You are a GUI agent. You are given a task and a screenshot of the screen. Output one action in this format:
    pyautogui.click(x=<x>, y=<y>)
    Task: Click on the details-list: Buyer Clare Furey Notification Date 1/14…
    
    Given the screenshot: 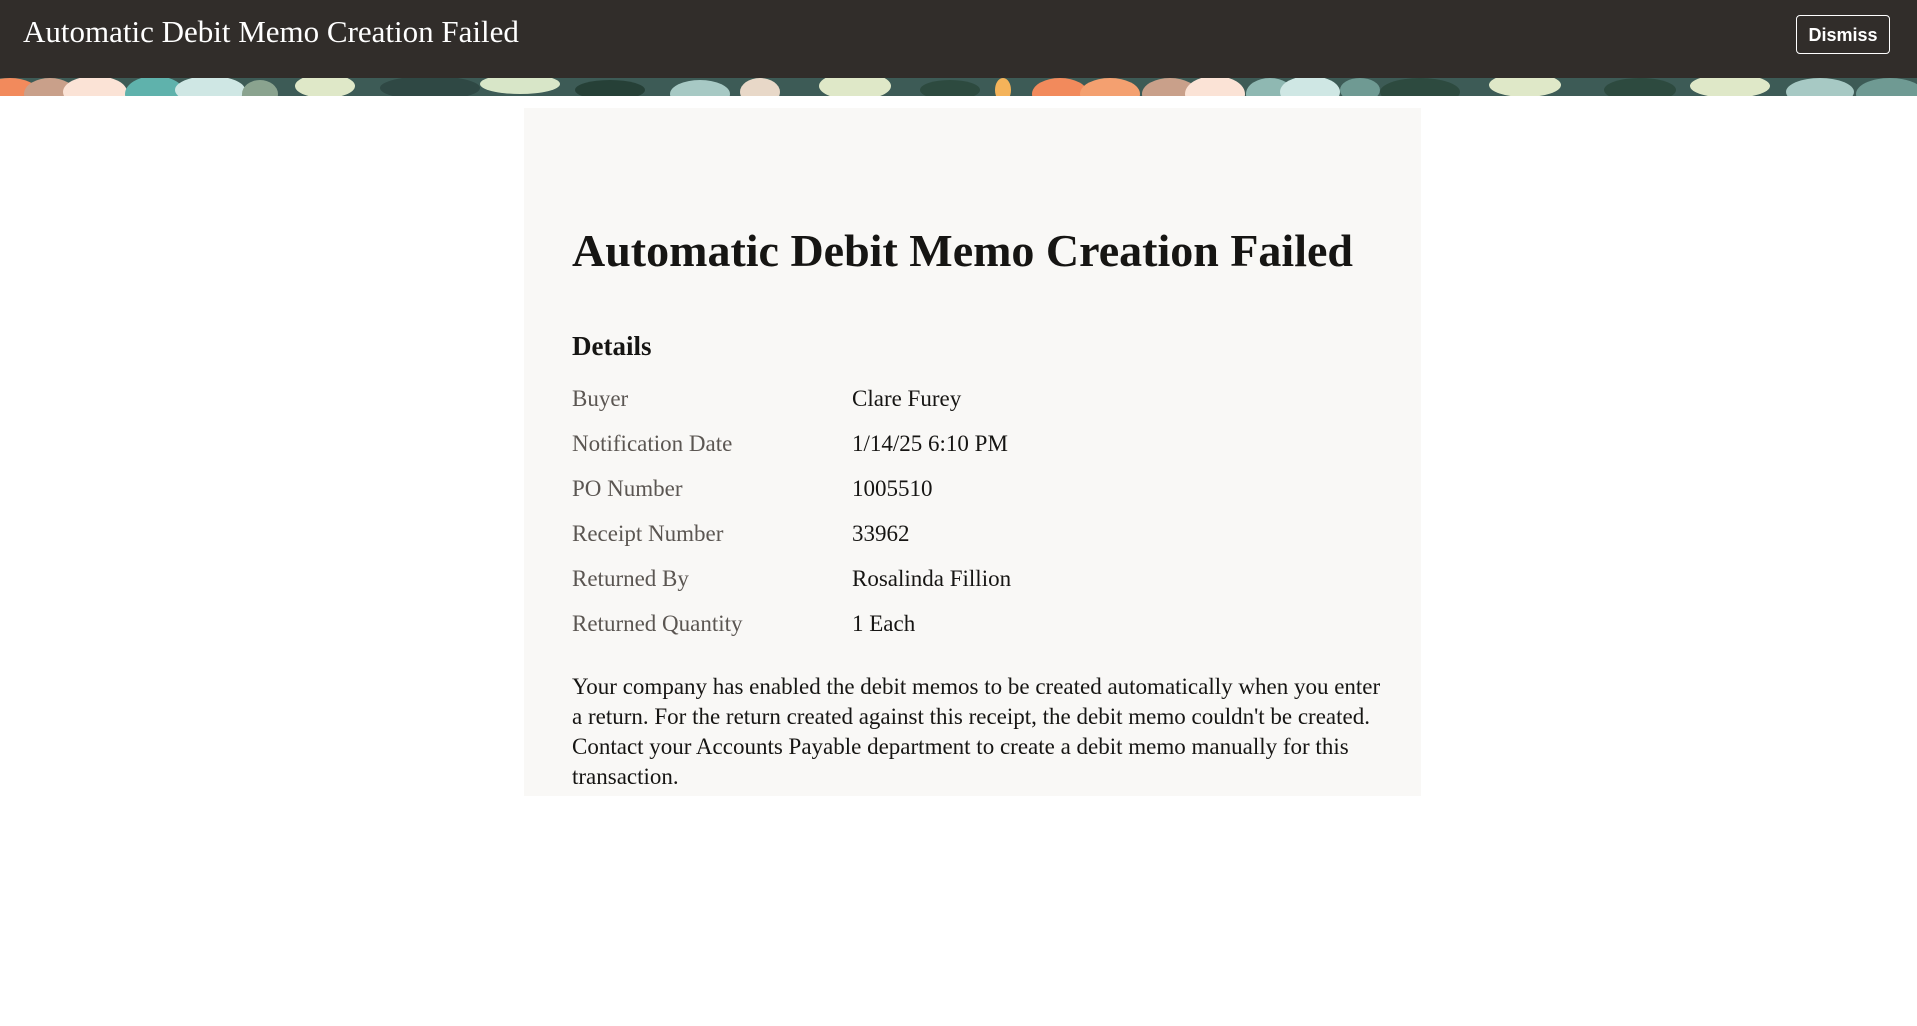 What is the action you would take?
    pyautogui.click(x=982, y=521)
    